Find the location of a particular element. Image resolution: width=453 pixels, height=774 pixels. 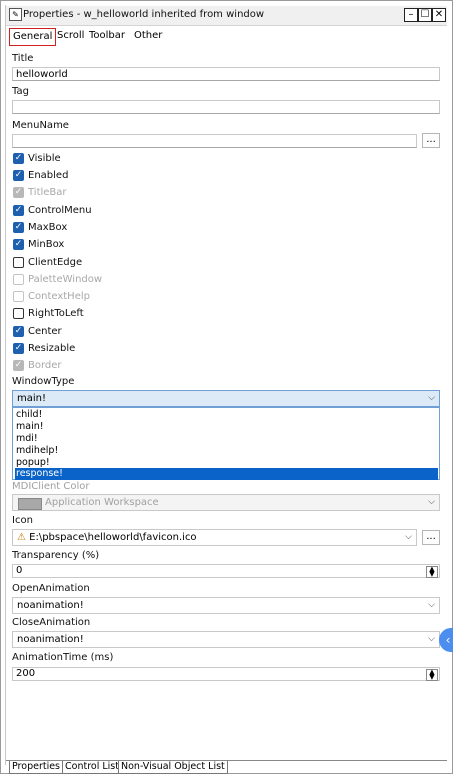

transparency-spinner: 0 ▲ ▼ is located at coordinates (226, 571).